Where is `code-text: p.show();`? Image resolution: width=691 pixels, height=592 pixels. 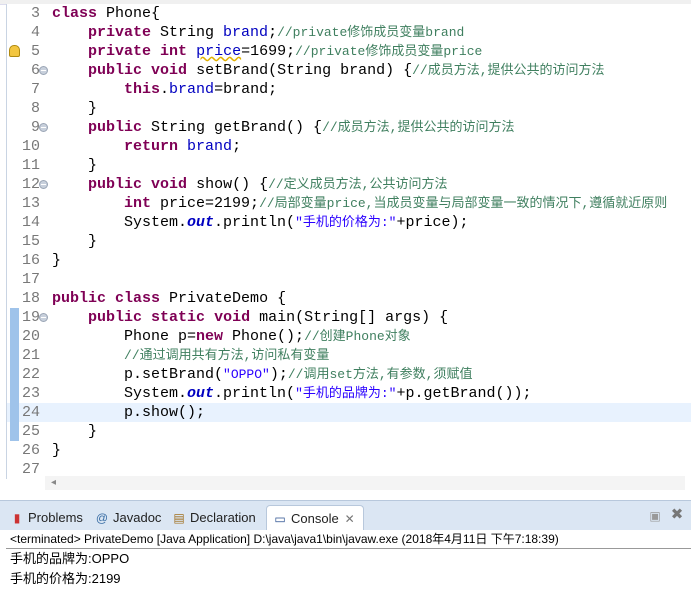
code-text: p.show(); is located at coordinates (129, 412).